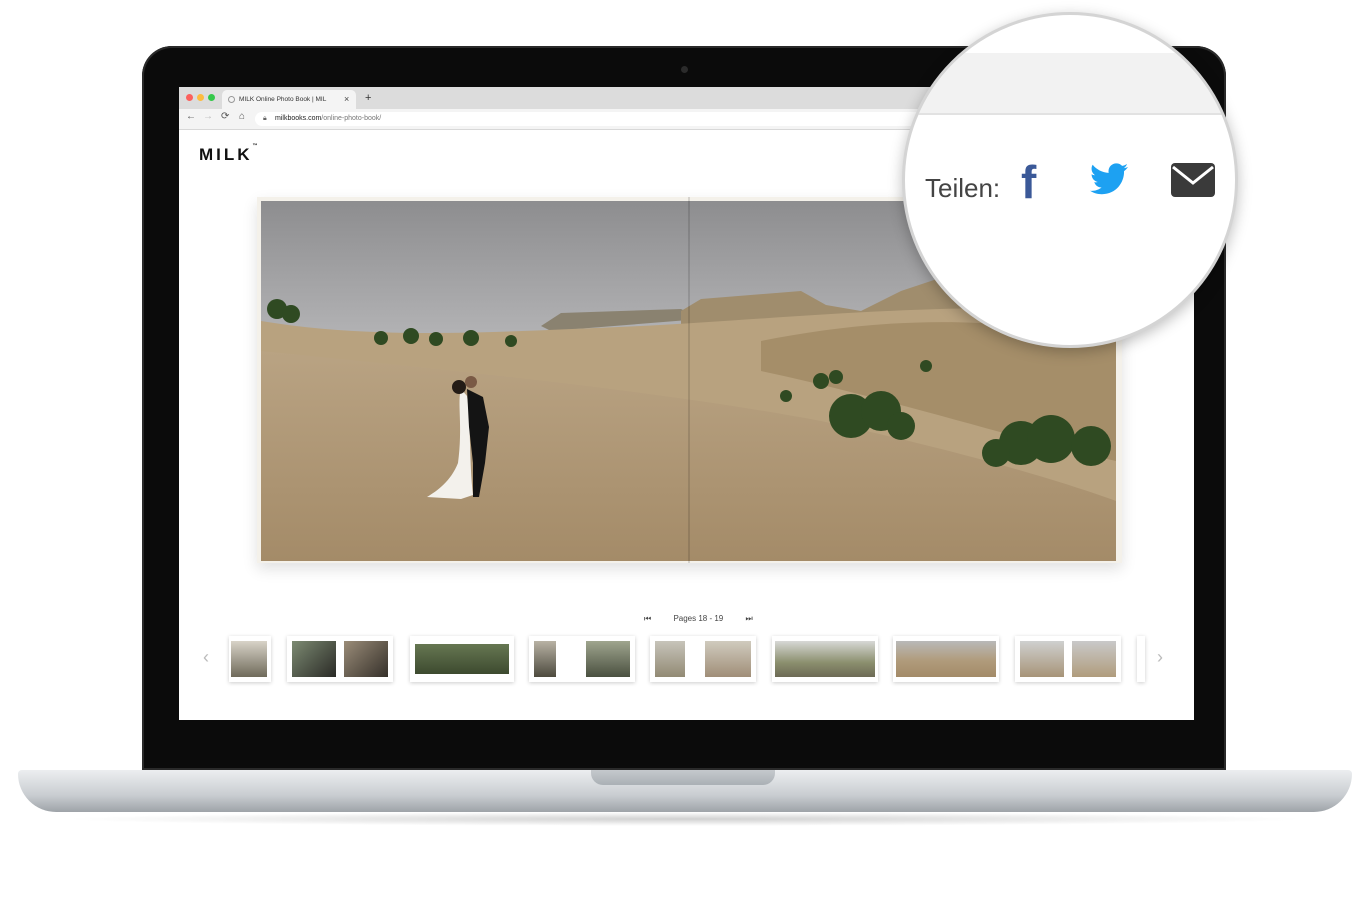  Describe the element at coordinates (200, 97) in the screenshot. I see `window-minimize-button` at that location.